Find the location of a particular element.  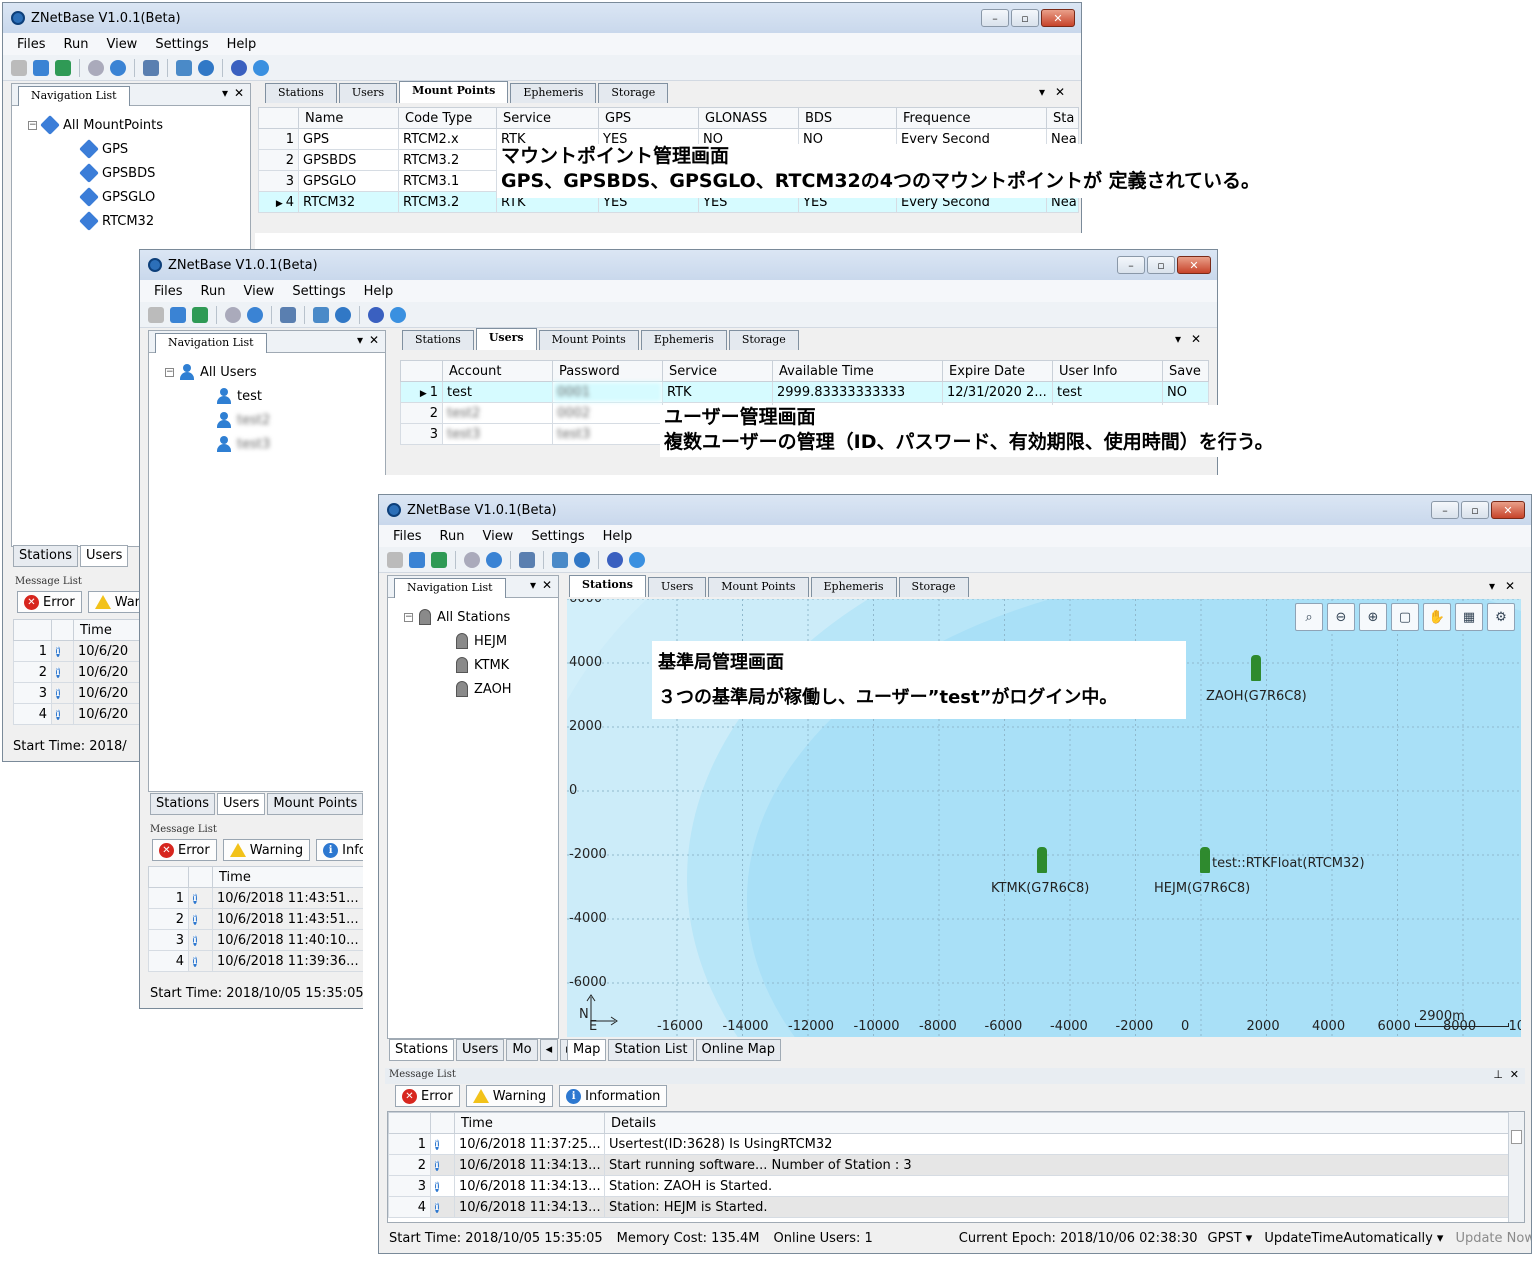

pause-icon is located at coordinates (255, 314).